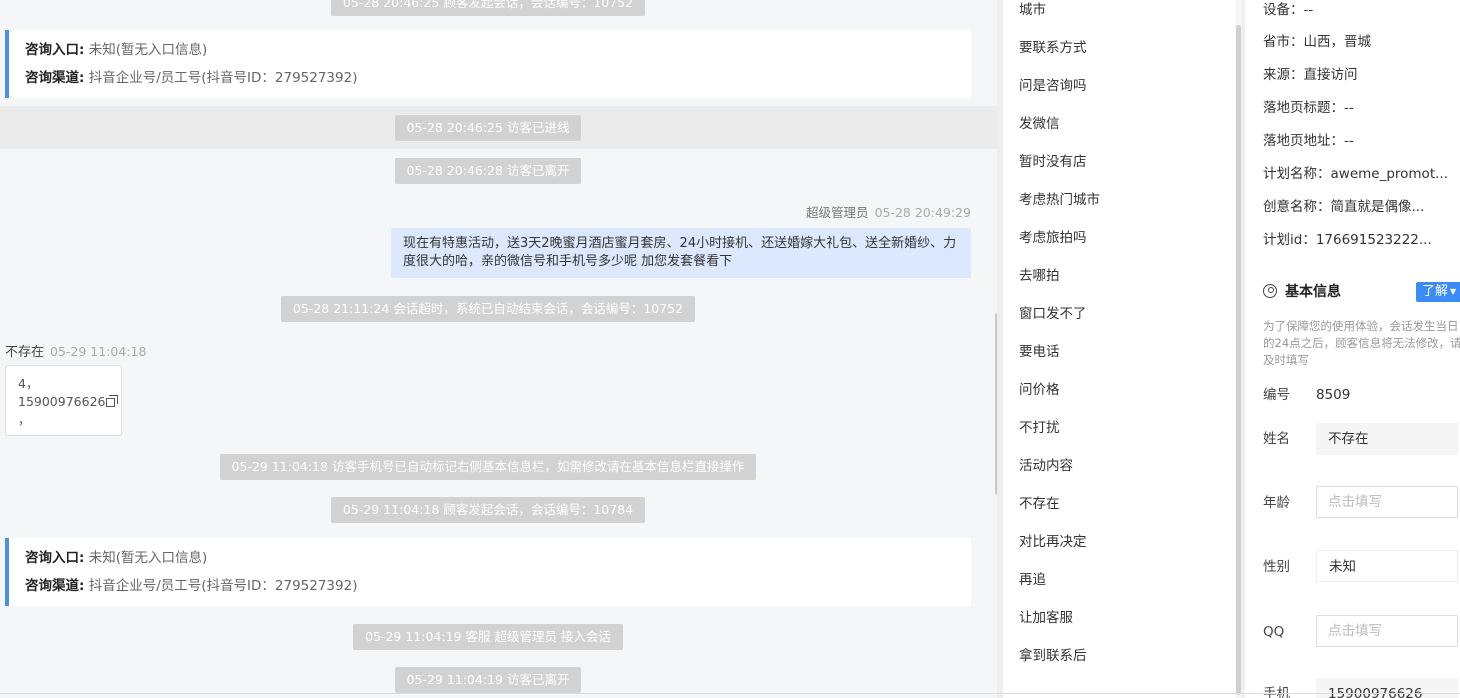 Image resolution: width=1460 pixels, height=698 pixels. I want to click on caret-down-icon: ▼, so click(1453, 291).